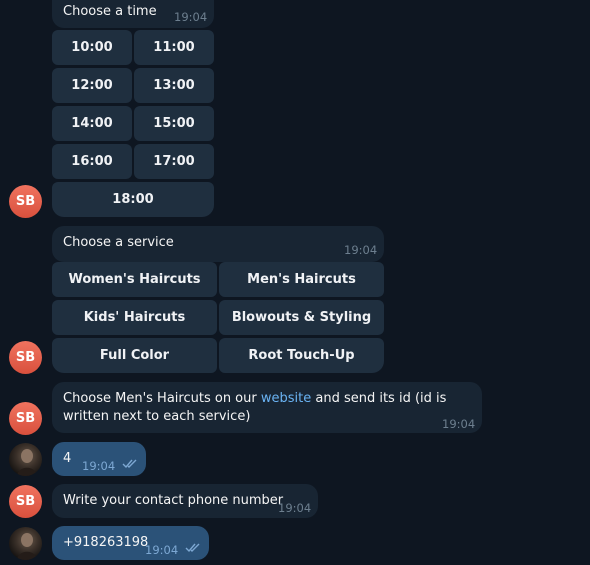 This screenshot has height=565, width=590. What do you see at coordinates (134, 317) in the screenshot?
I see `service-kids-haircuts: Kids' Haircuts` at bounding box center [134, 317].